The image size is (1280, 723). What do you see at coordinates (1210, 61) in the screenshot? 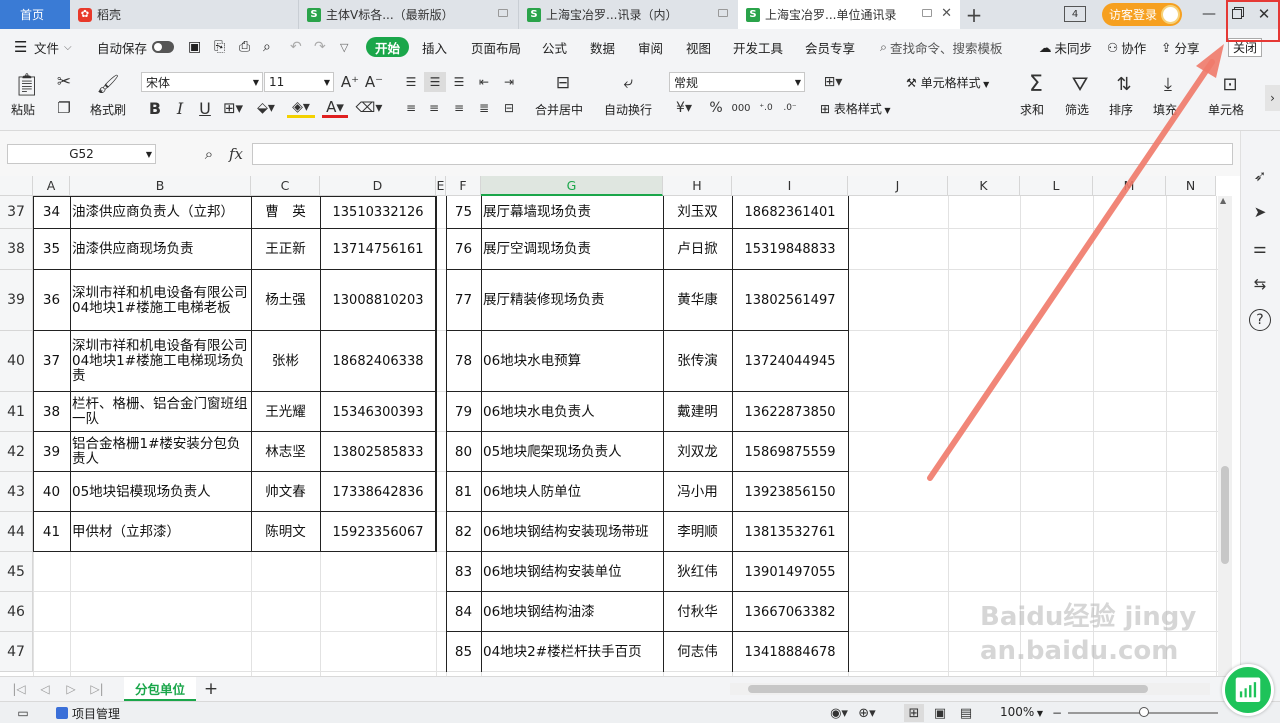
I see `arrow-head` at bounding box center [1210, 61].